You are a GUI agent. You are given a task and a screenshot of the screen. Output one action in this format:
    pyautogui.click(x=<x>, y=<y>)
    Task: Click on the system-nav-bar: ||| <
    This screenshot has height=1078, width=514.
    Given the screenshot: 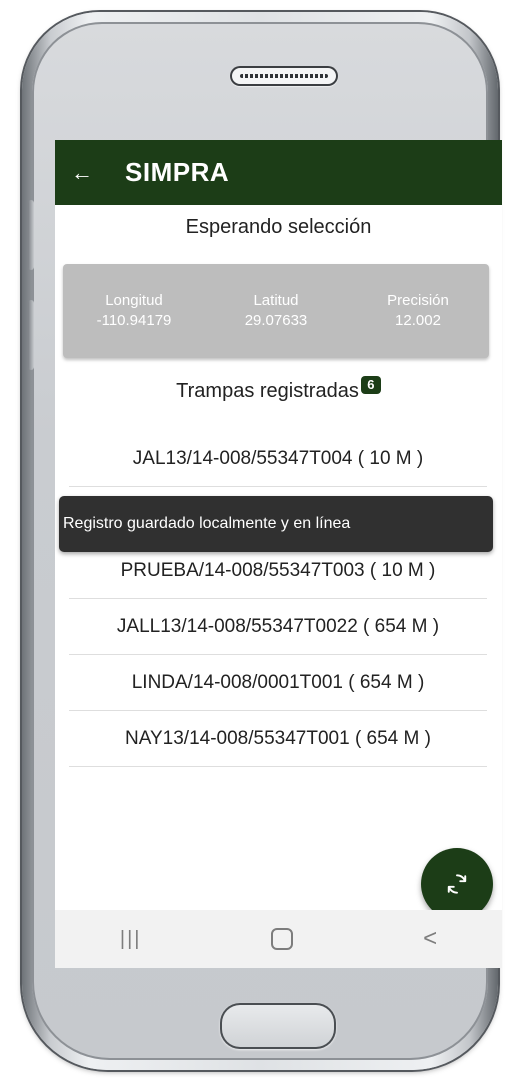 What is the action you would take?
    pyautogui.click(x=278, y=939)
    